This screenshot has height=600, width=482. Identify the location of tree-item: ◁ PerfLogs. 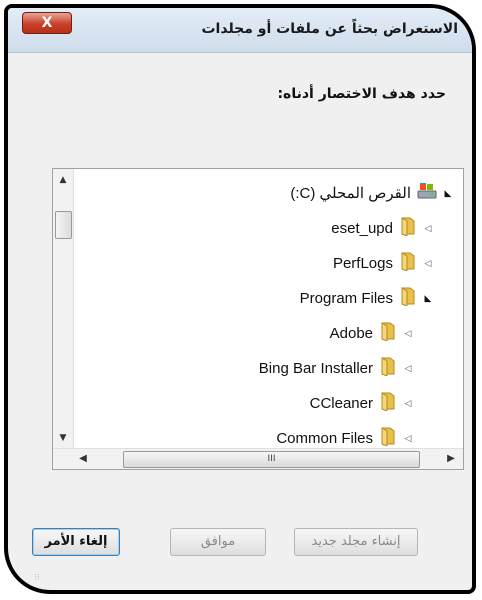
(384, 263).